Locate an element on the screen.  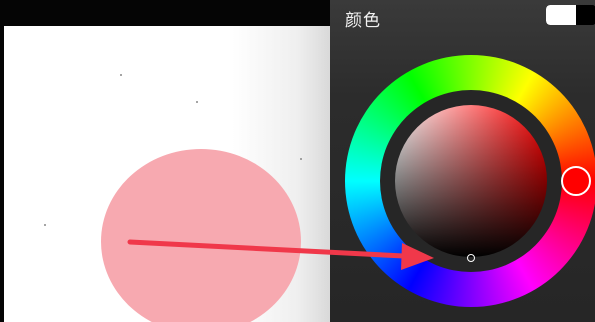
saturation-brightness-handle is located at coordinates (471, 258).